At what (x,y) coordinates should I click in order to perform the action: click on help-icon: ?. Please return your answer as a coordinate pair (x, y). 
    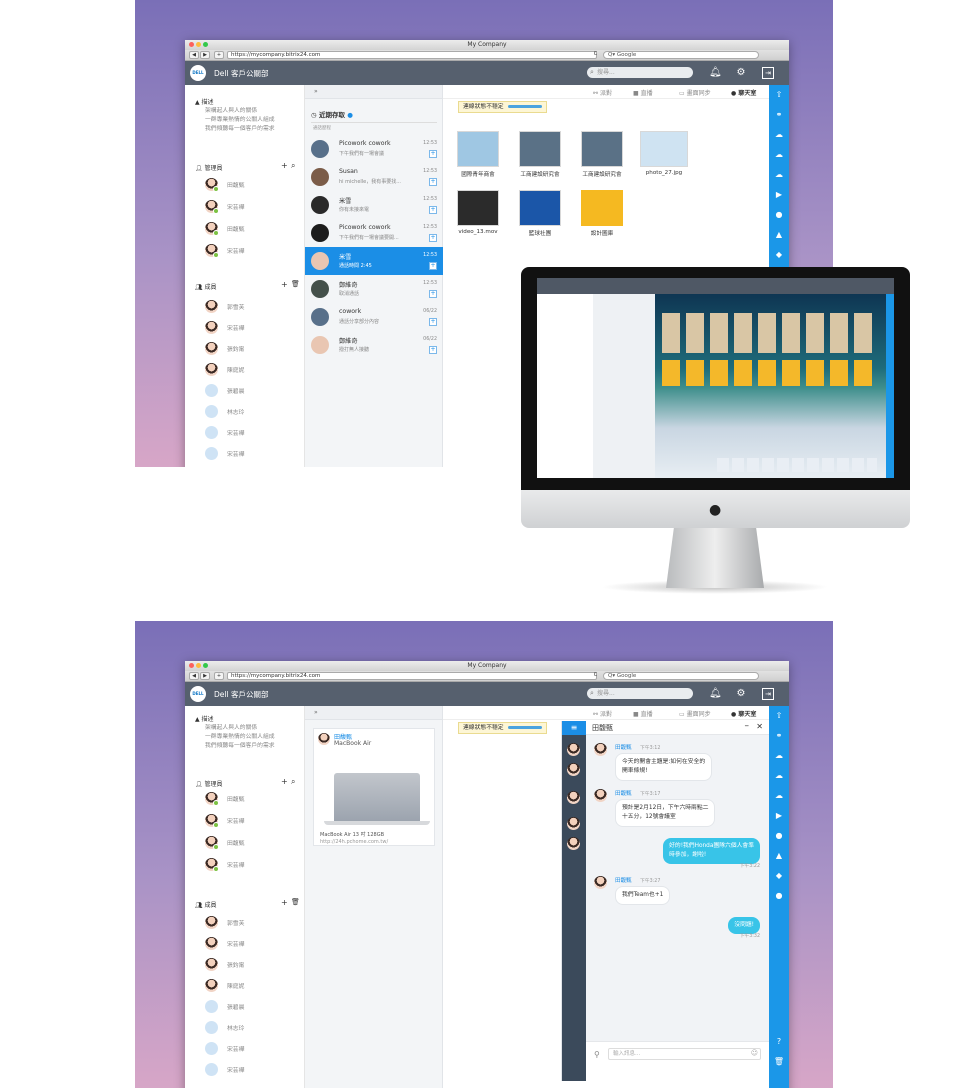
    Looking at the image, I should click on (779, 1042).